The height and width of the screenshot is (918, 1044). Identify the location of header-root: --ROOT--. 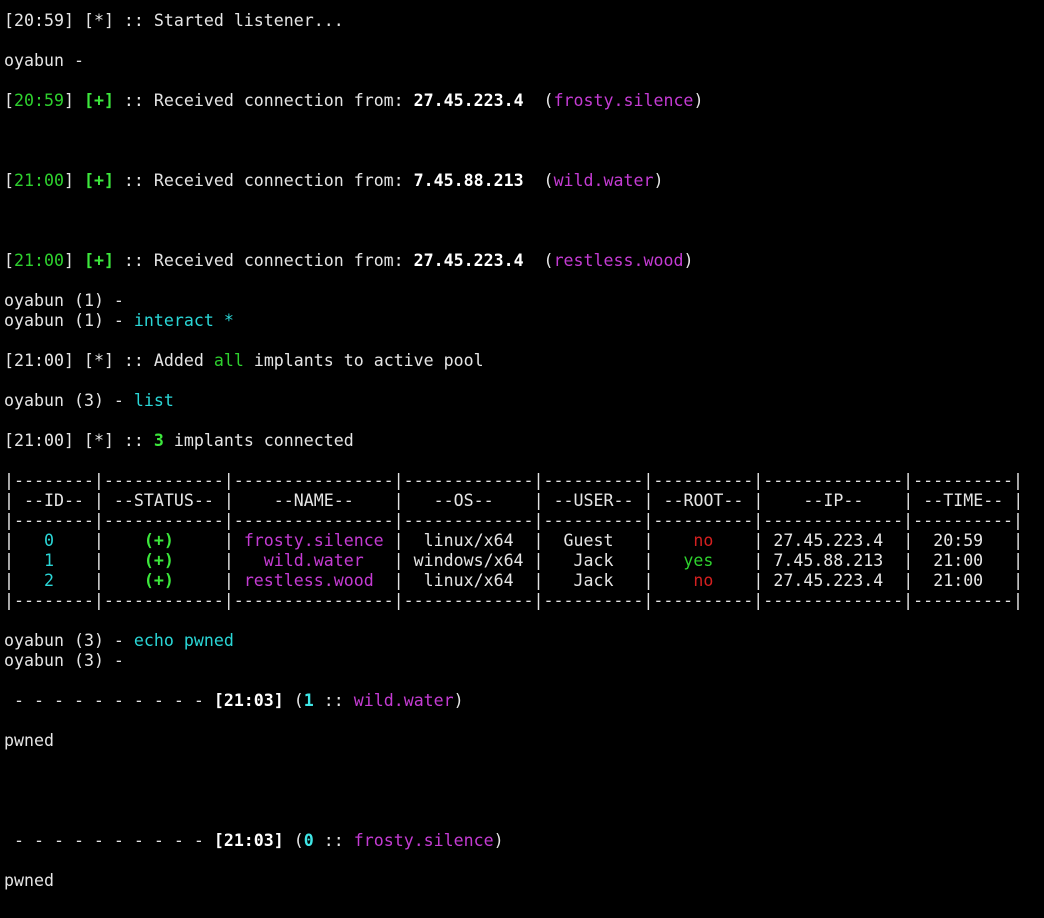
(703, 500).